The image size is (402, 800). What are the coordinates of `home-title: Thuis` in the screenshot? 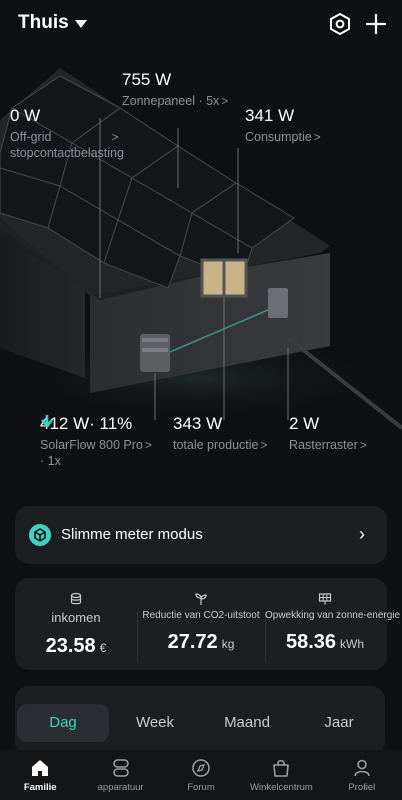 It's located at (43, 22).